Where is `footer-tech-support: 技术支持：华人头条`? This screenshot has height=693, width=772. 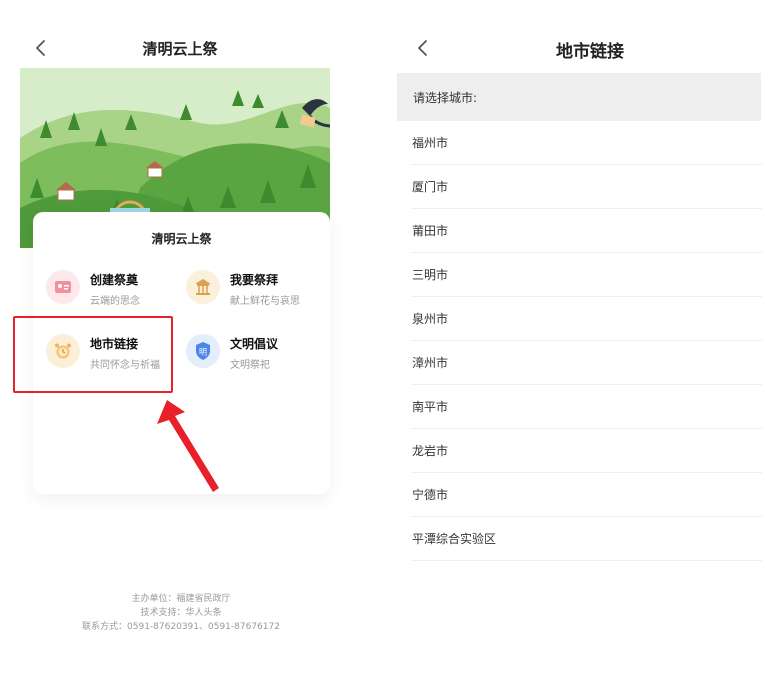 footer-tech-support: 技术支持：华人头条 is located at coordinates (181, 613).